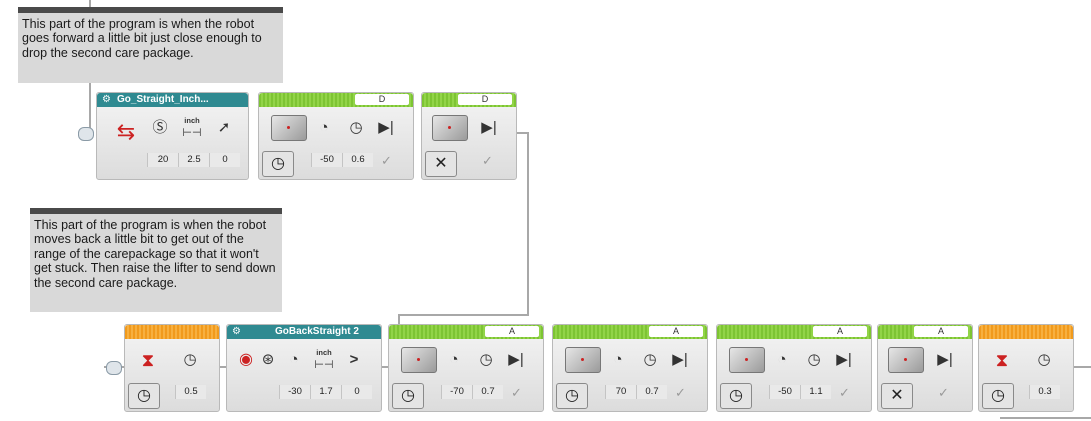 This screenshot has width=1091, height=421. Describe the element at coordinates (325, 392) in the screenshot. I see `myblock-value: 1.7` at that location.